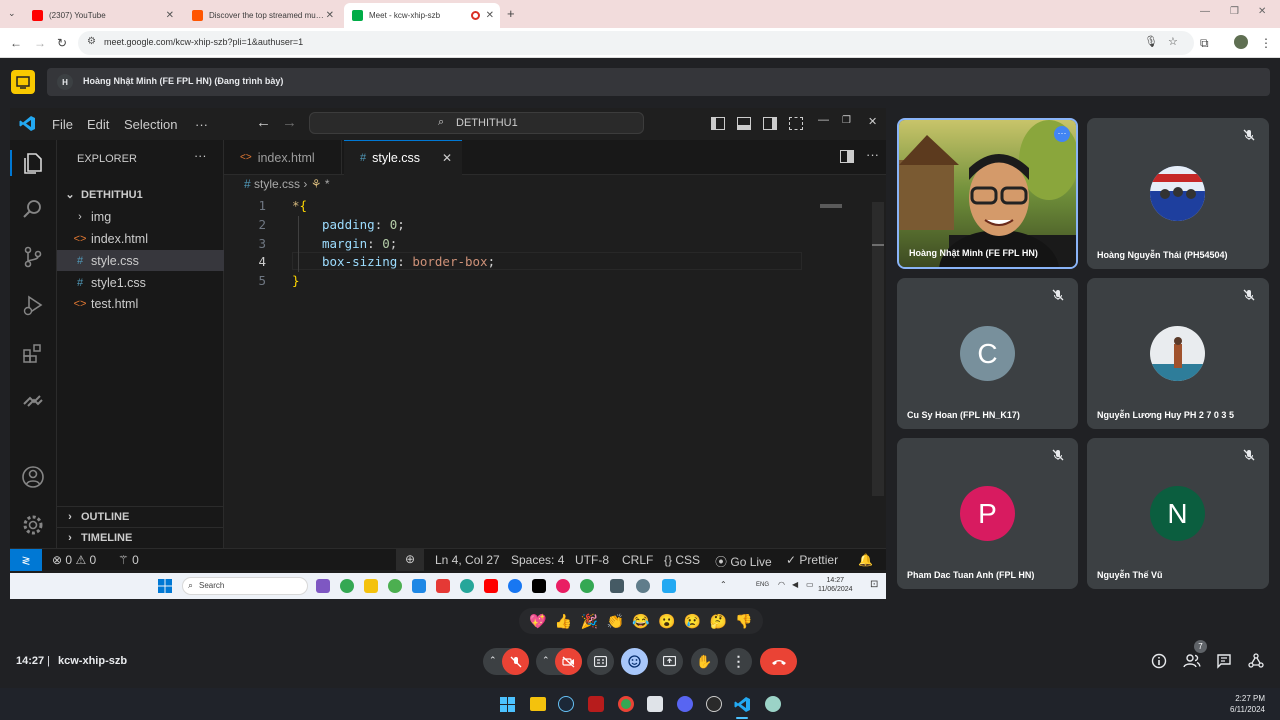 The height and width of the screenshot is (720, 1280). Describe the element at coordinates (140, 516) in the screenshot. I see `outline-section: › OUTLINE` at that location.